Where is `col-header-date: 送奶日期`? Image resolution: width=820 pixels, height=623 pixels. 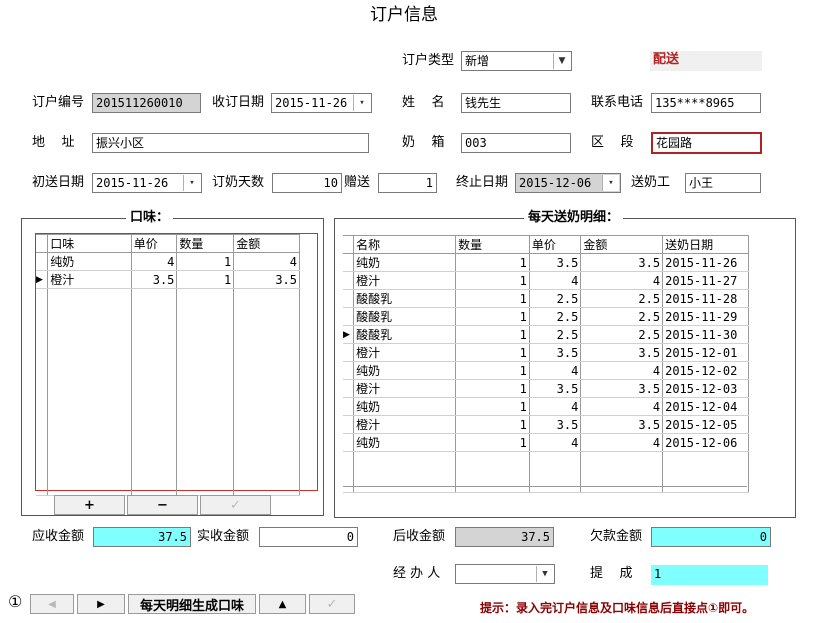
col-header-date: 送奶日期 is located at coordinates (705, 244).